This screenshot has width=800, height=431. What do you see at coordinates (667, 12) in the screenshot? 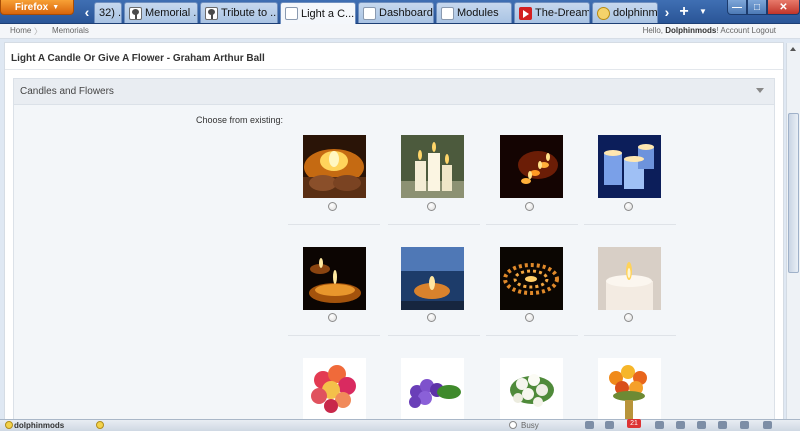
I see `tab-scroll-right-button: ›` at bounding box center [667, 12].